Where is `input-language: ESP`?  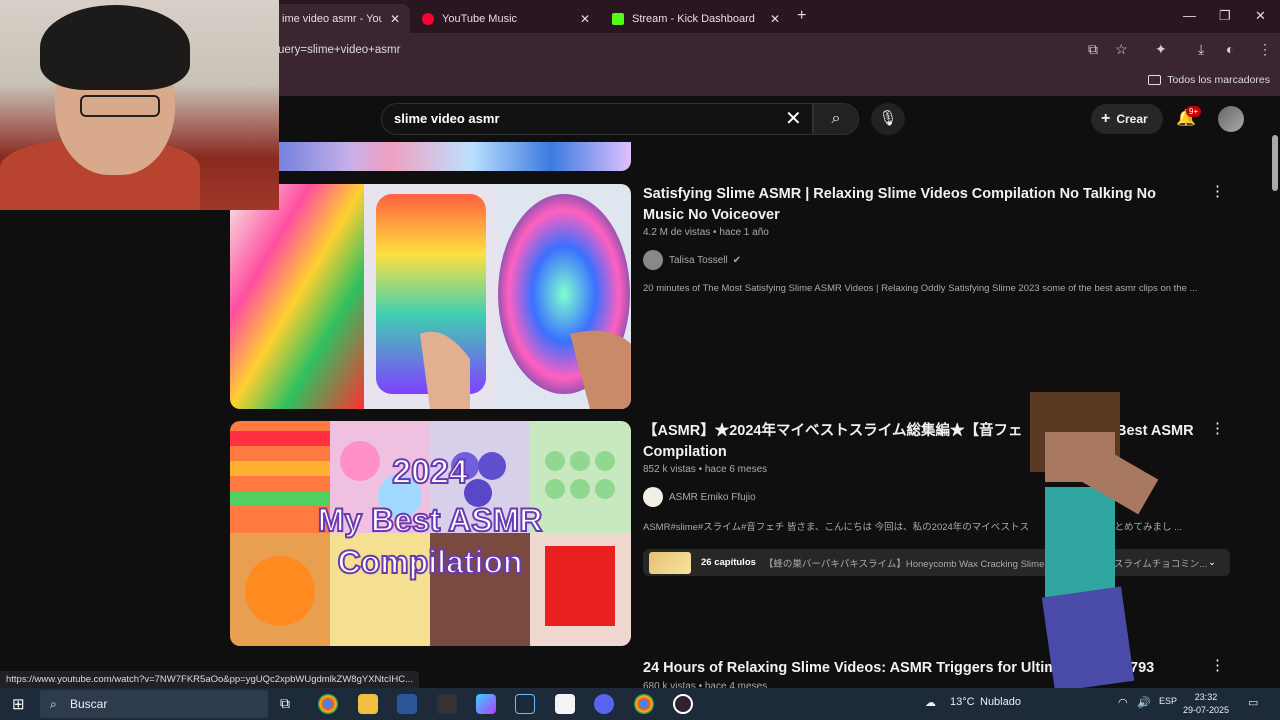
input-language: ESP is located at coordinates (1168, 701).